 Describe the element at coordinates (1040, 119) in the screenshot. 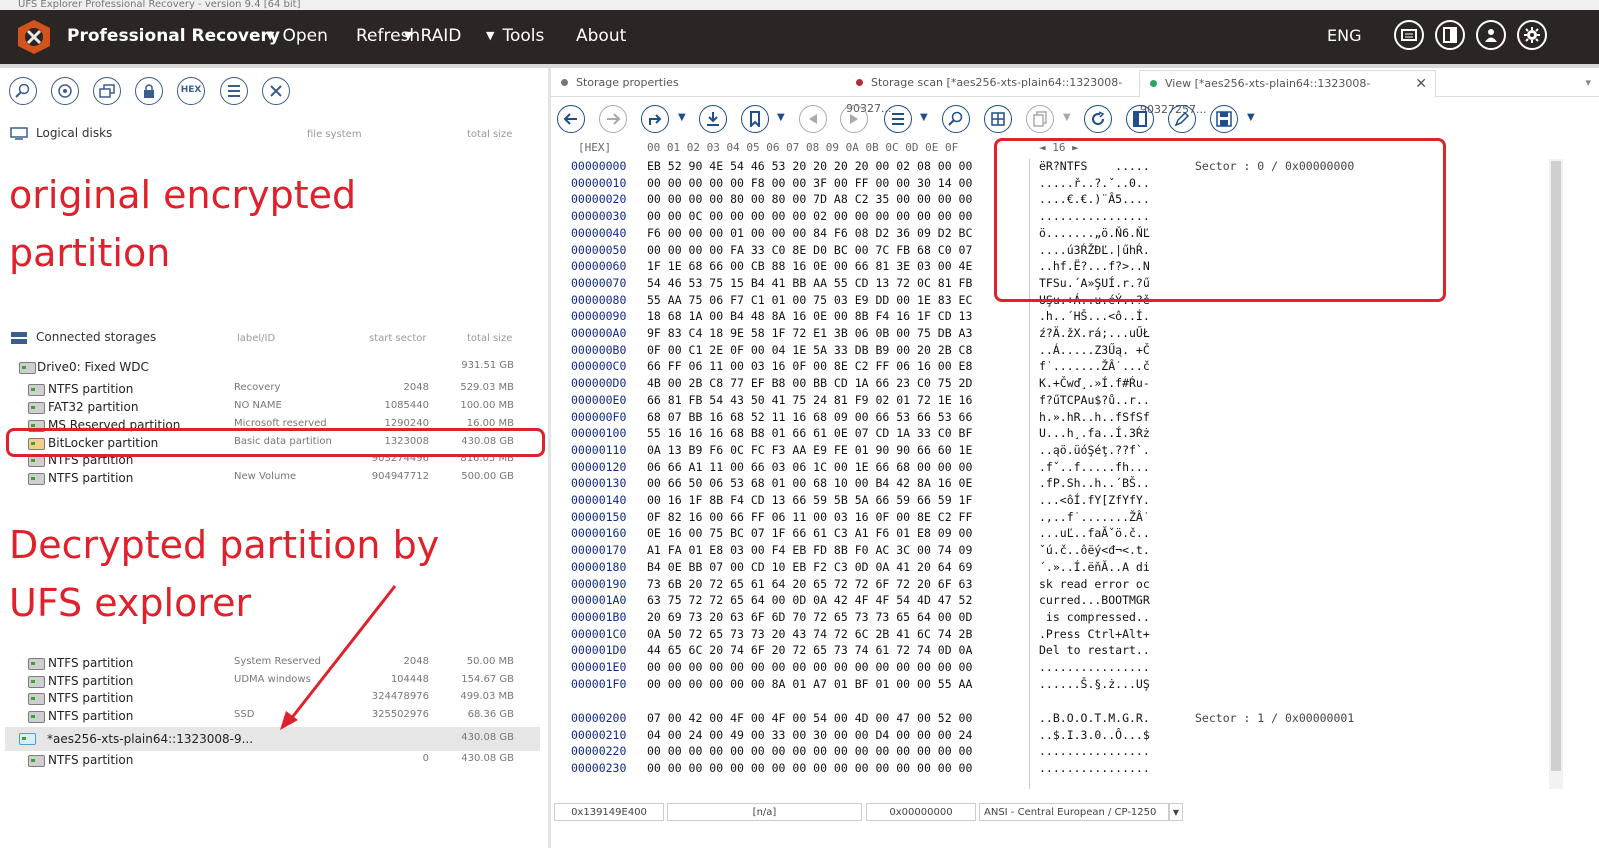

I see `copy-icon` at that location.